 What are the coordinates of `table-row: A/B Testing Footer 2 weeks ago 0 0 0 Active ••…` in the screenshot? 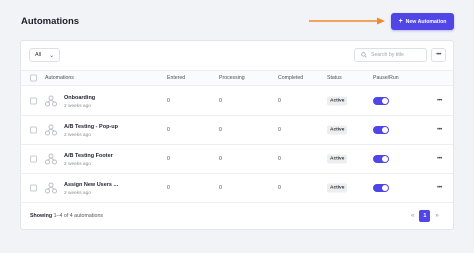 It's located at (237, 159).